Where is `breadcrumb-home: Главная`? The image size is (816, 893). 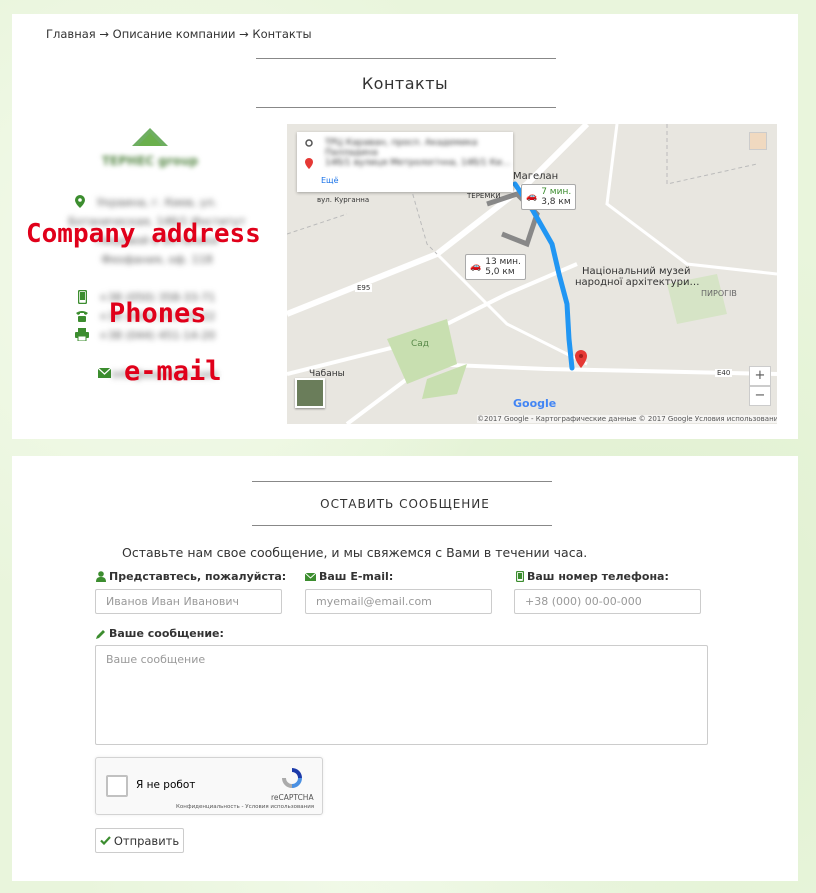 breadcrumb-home: Главная is located at coordinates (71, 34).